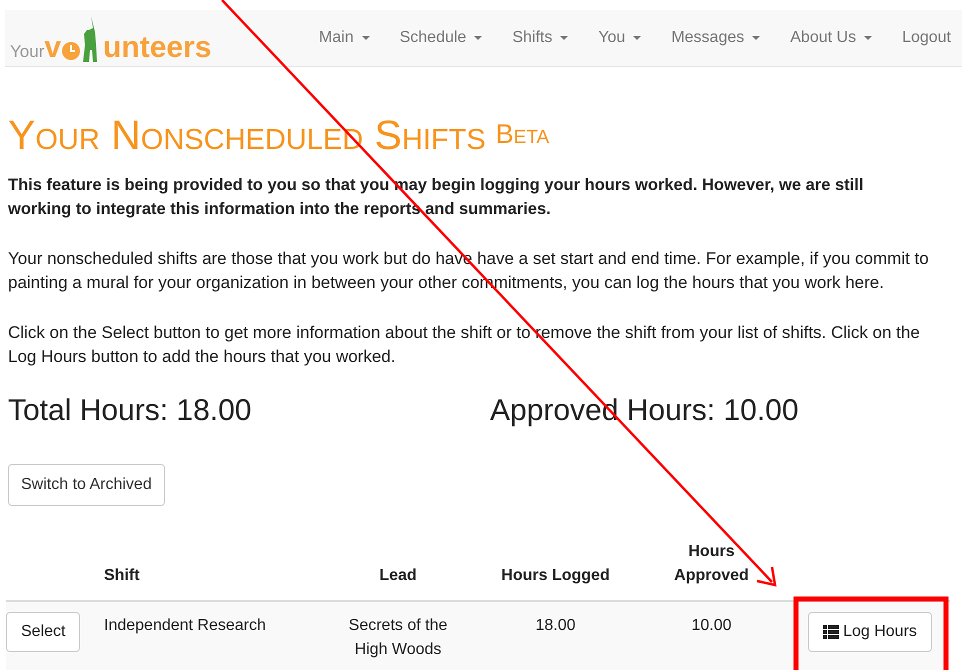  What do you see at coordinates (555, 625) in the screenshot?
I see `table-cell: 18.00` at bounding box center [555, 625].